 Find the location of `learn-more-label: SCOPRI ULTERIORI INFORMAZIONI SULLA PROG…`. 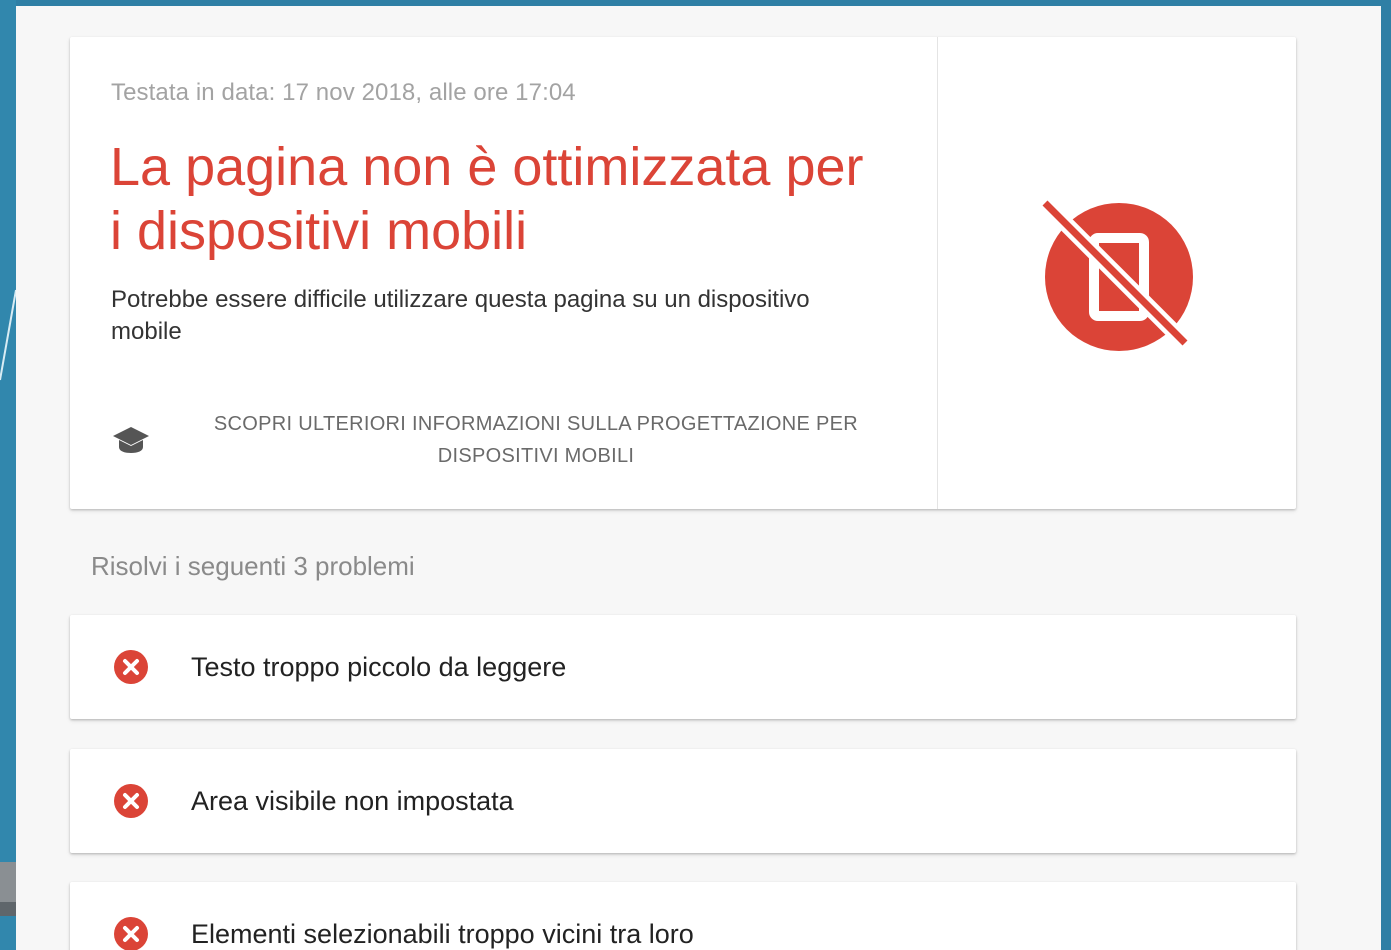

learn-more-label: SCOPRI ULTERIORI INFORMAZIONI SULLA PROG… is located at coordinates (536, 440).